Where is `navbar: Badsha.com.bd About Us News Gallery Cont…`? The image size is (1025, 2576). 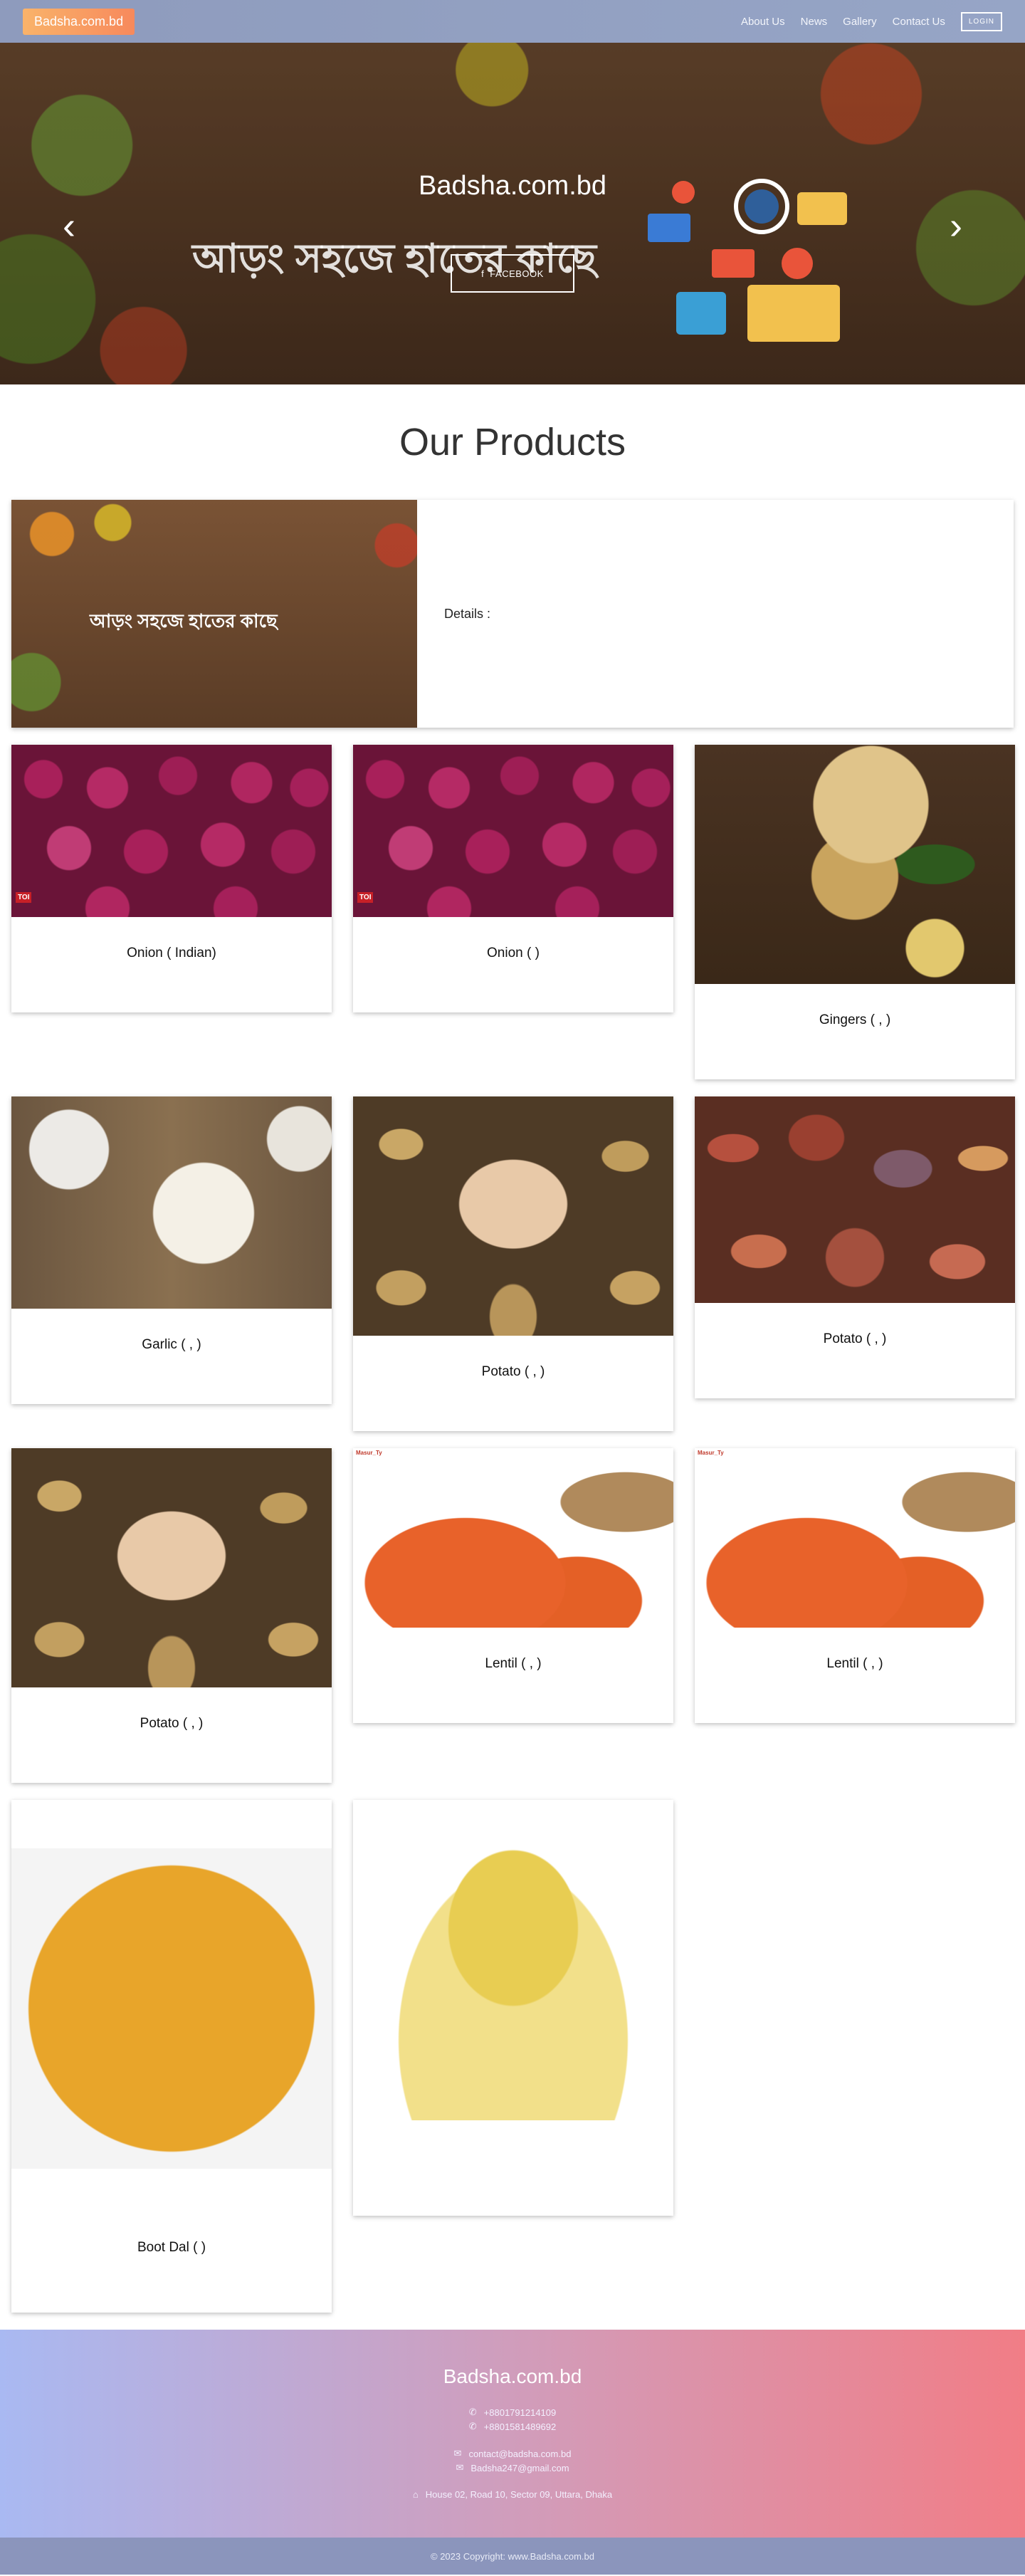 navbar: Badsha.com.bd About Us News Gallery Cont… is located at coordinates (512, 21).